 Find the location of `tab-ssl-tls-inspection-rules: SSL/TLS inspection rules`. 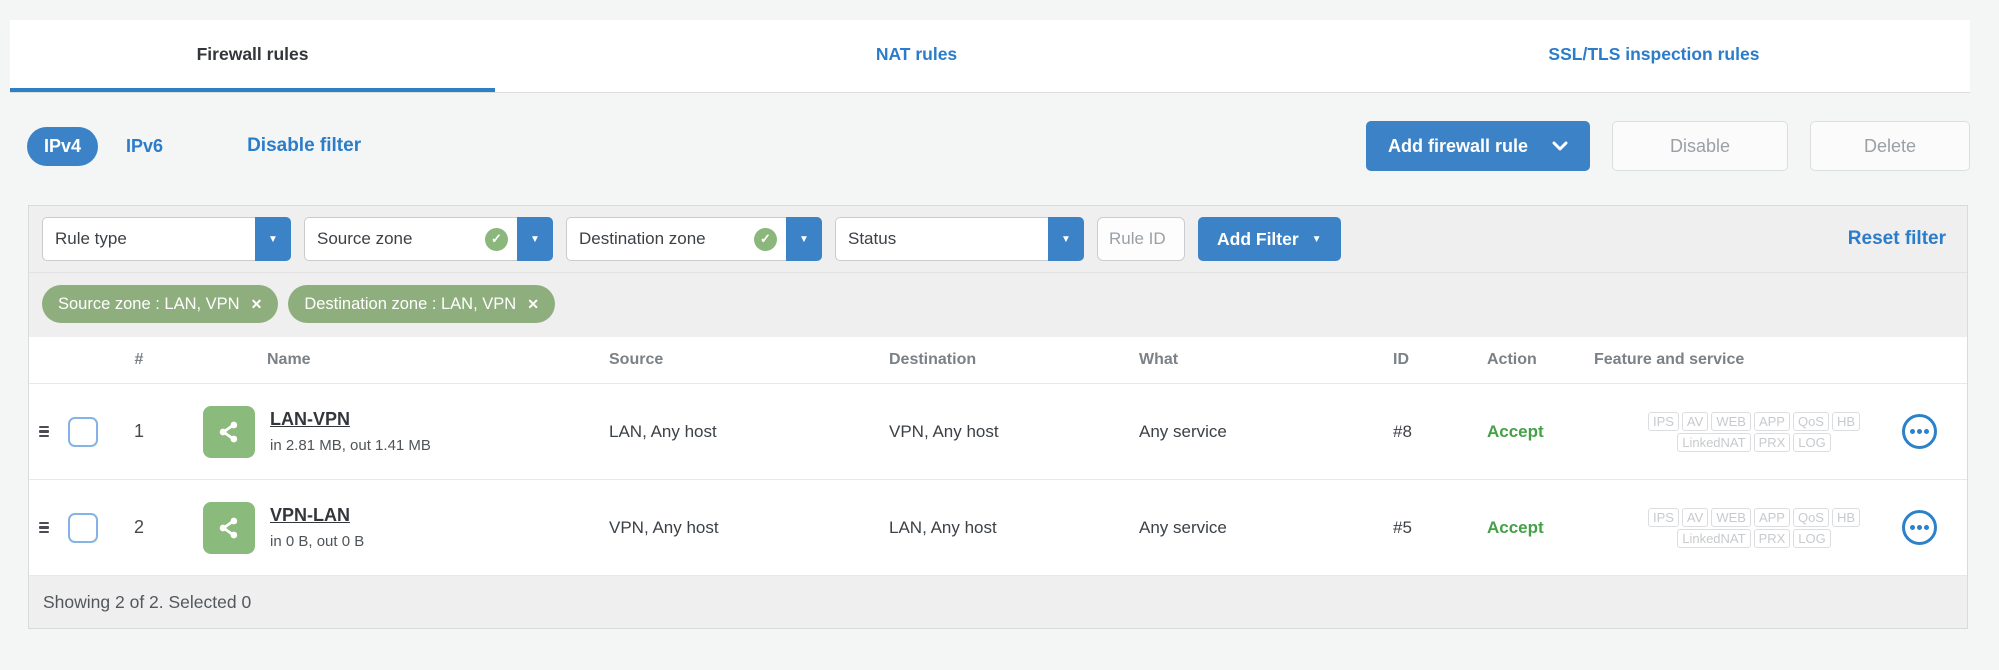

tab-ssl-tls-inspection-rules: SSL/TLS inspection rules is located at coordinates (1654, 56).